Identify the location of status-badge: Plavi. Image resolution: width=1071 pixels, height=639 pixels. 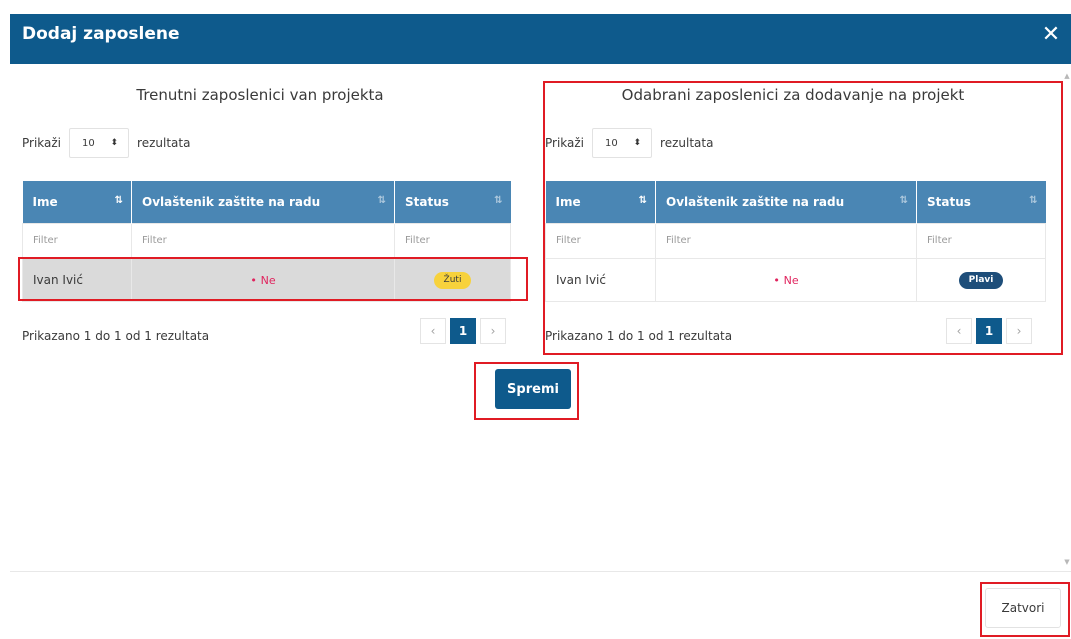
(981, 280).